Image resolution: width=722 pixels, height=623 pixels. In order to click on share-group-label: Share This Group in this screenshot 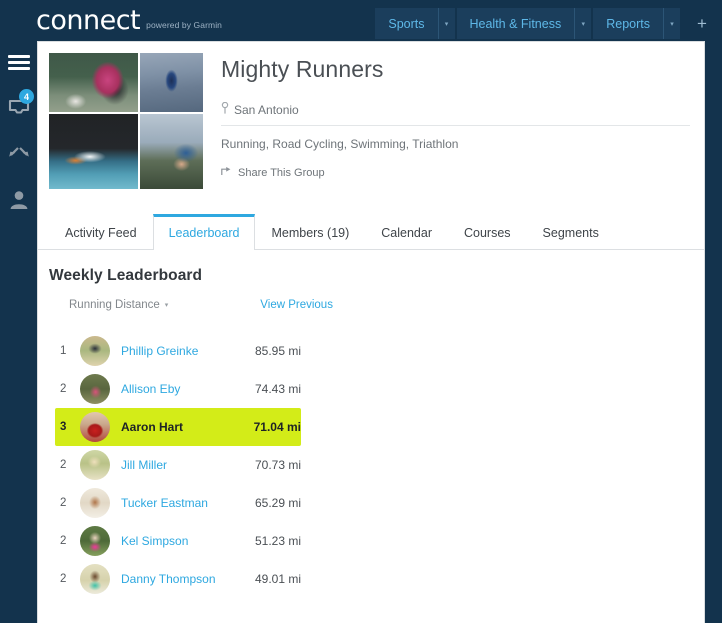, I will do `click(281, 172)`.